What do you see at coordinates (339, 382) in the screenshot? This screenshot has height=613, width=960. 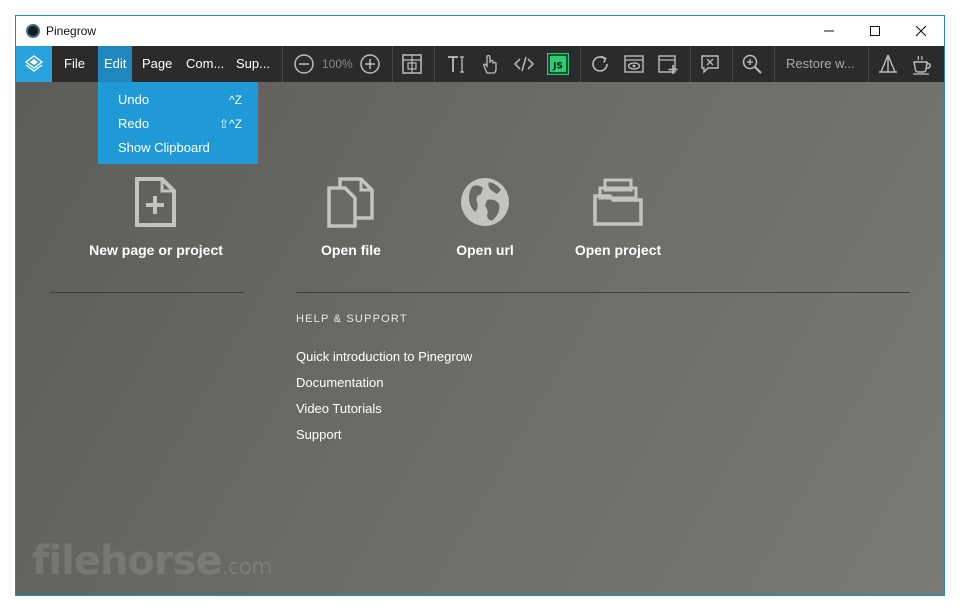 I see `help-link-documentation: Documentation` at bounding box center [339, 382].